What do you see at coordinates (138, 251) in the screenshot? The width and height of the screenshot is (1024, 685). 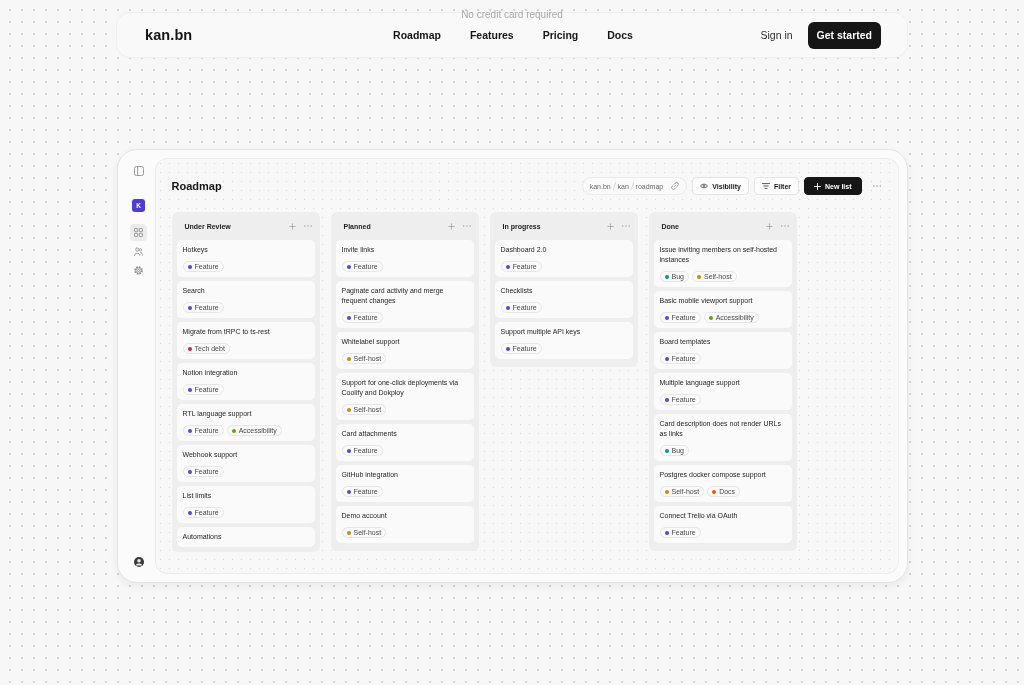 I see `users-icon` at bounding box center [138, 251].